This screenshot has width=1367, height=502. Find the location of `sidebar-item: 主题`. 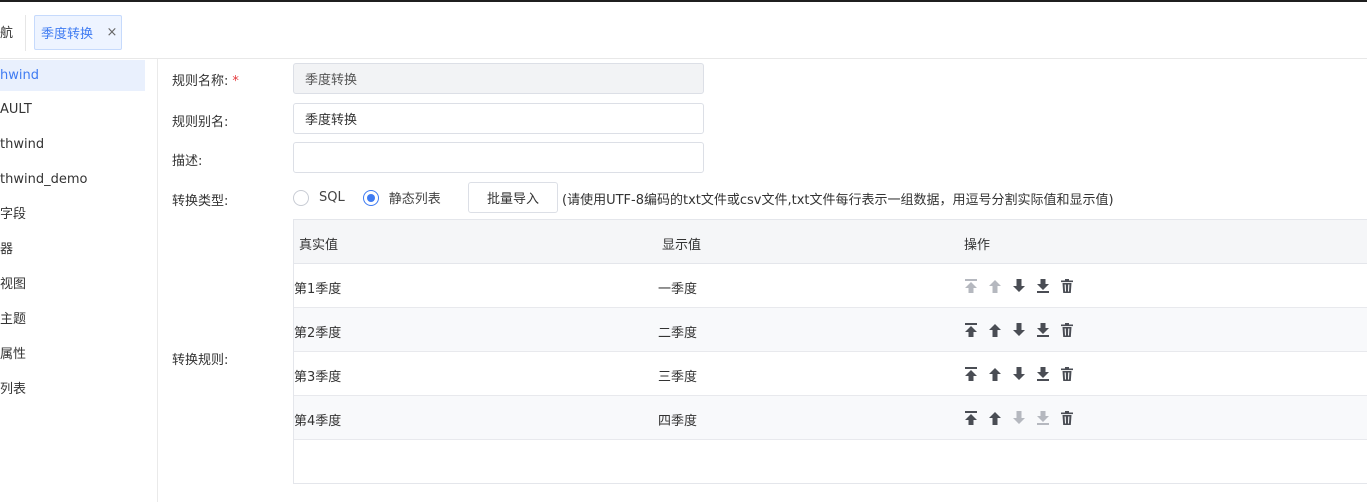

sidebar-item: 主题 is located at coordinates (72, 319).